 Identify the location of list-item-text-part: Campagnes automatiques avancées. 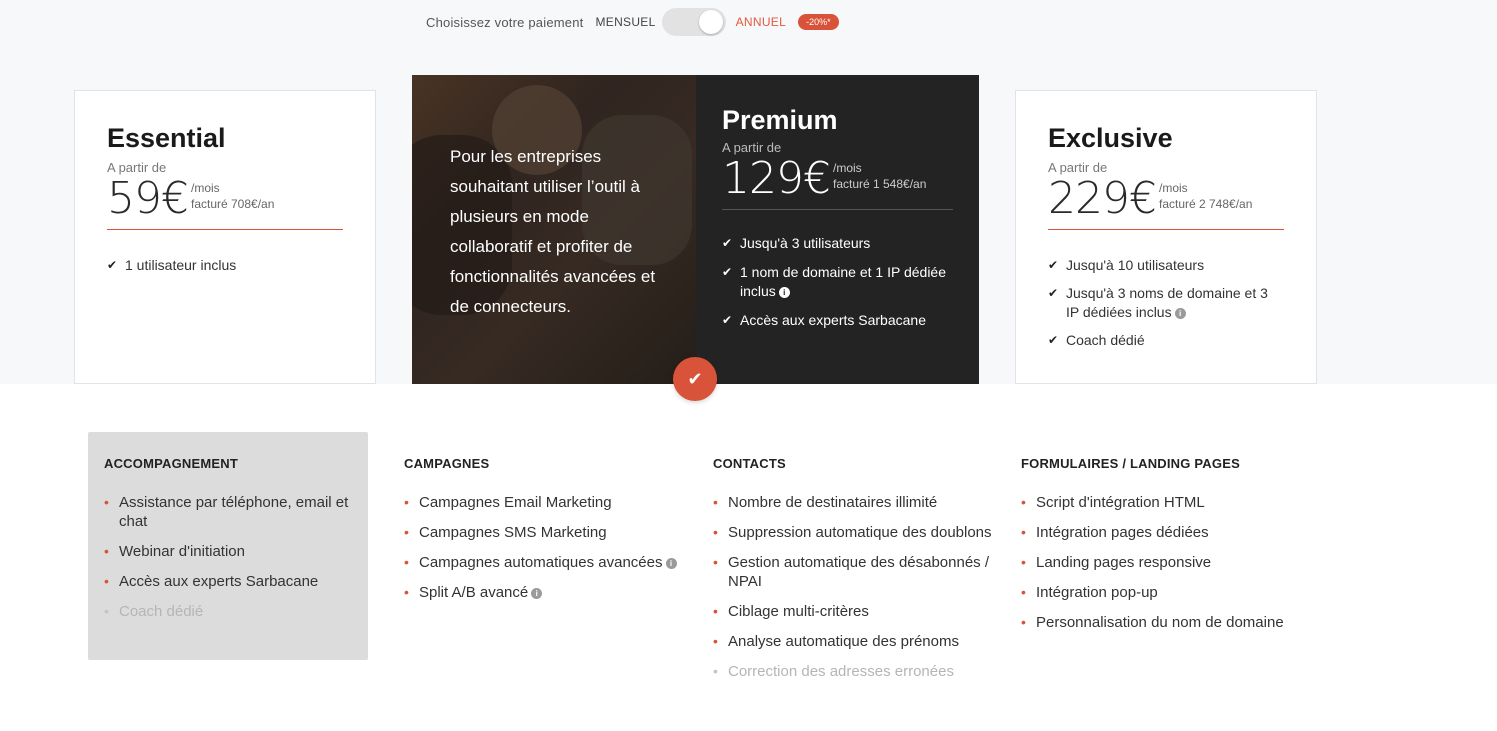
(541, 562).